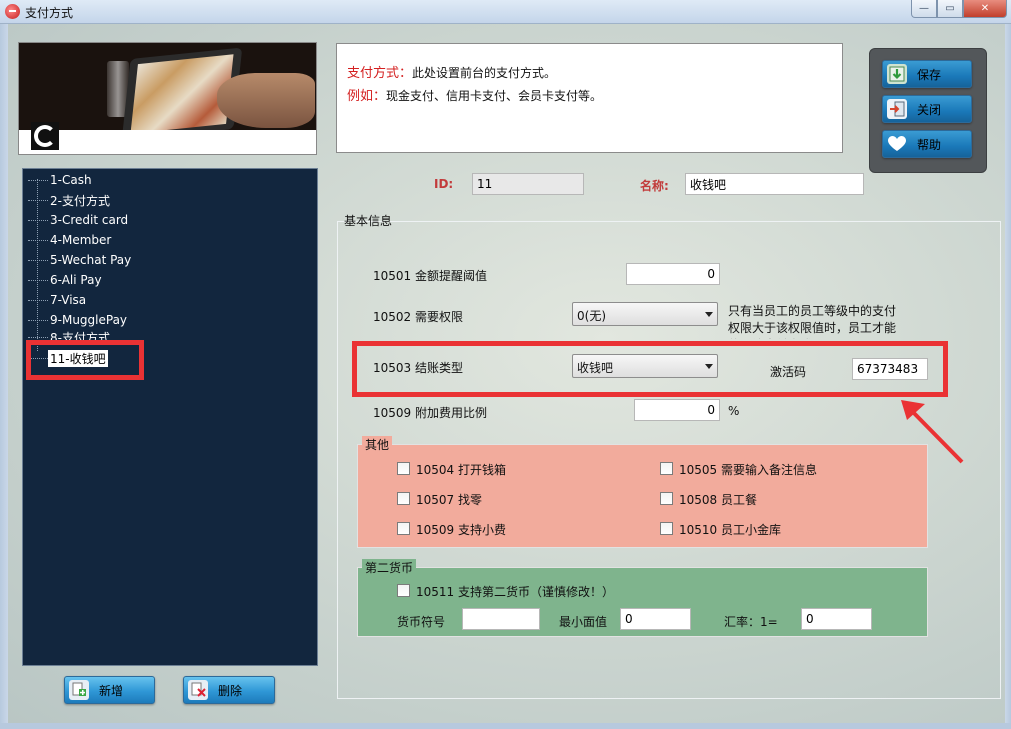  I want to click on tree-item: 3-Credit card, so click(76, 220).